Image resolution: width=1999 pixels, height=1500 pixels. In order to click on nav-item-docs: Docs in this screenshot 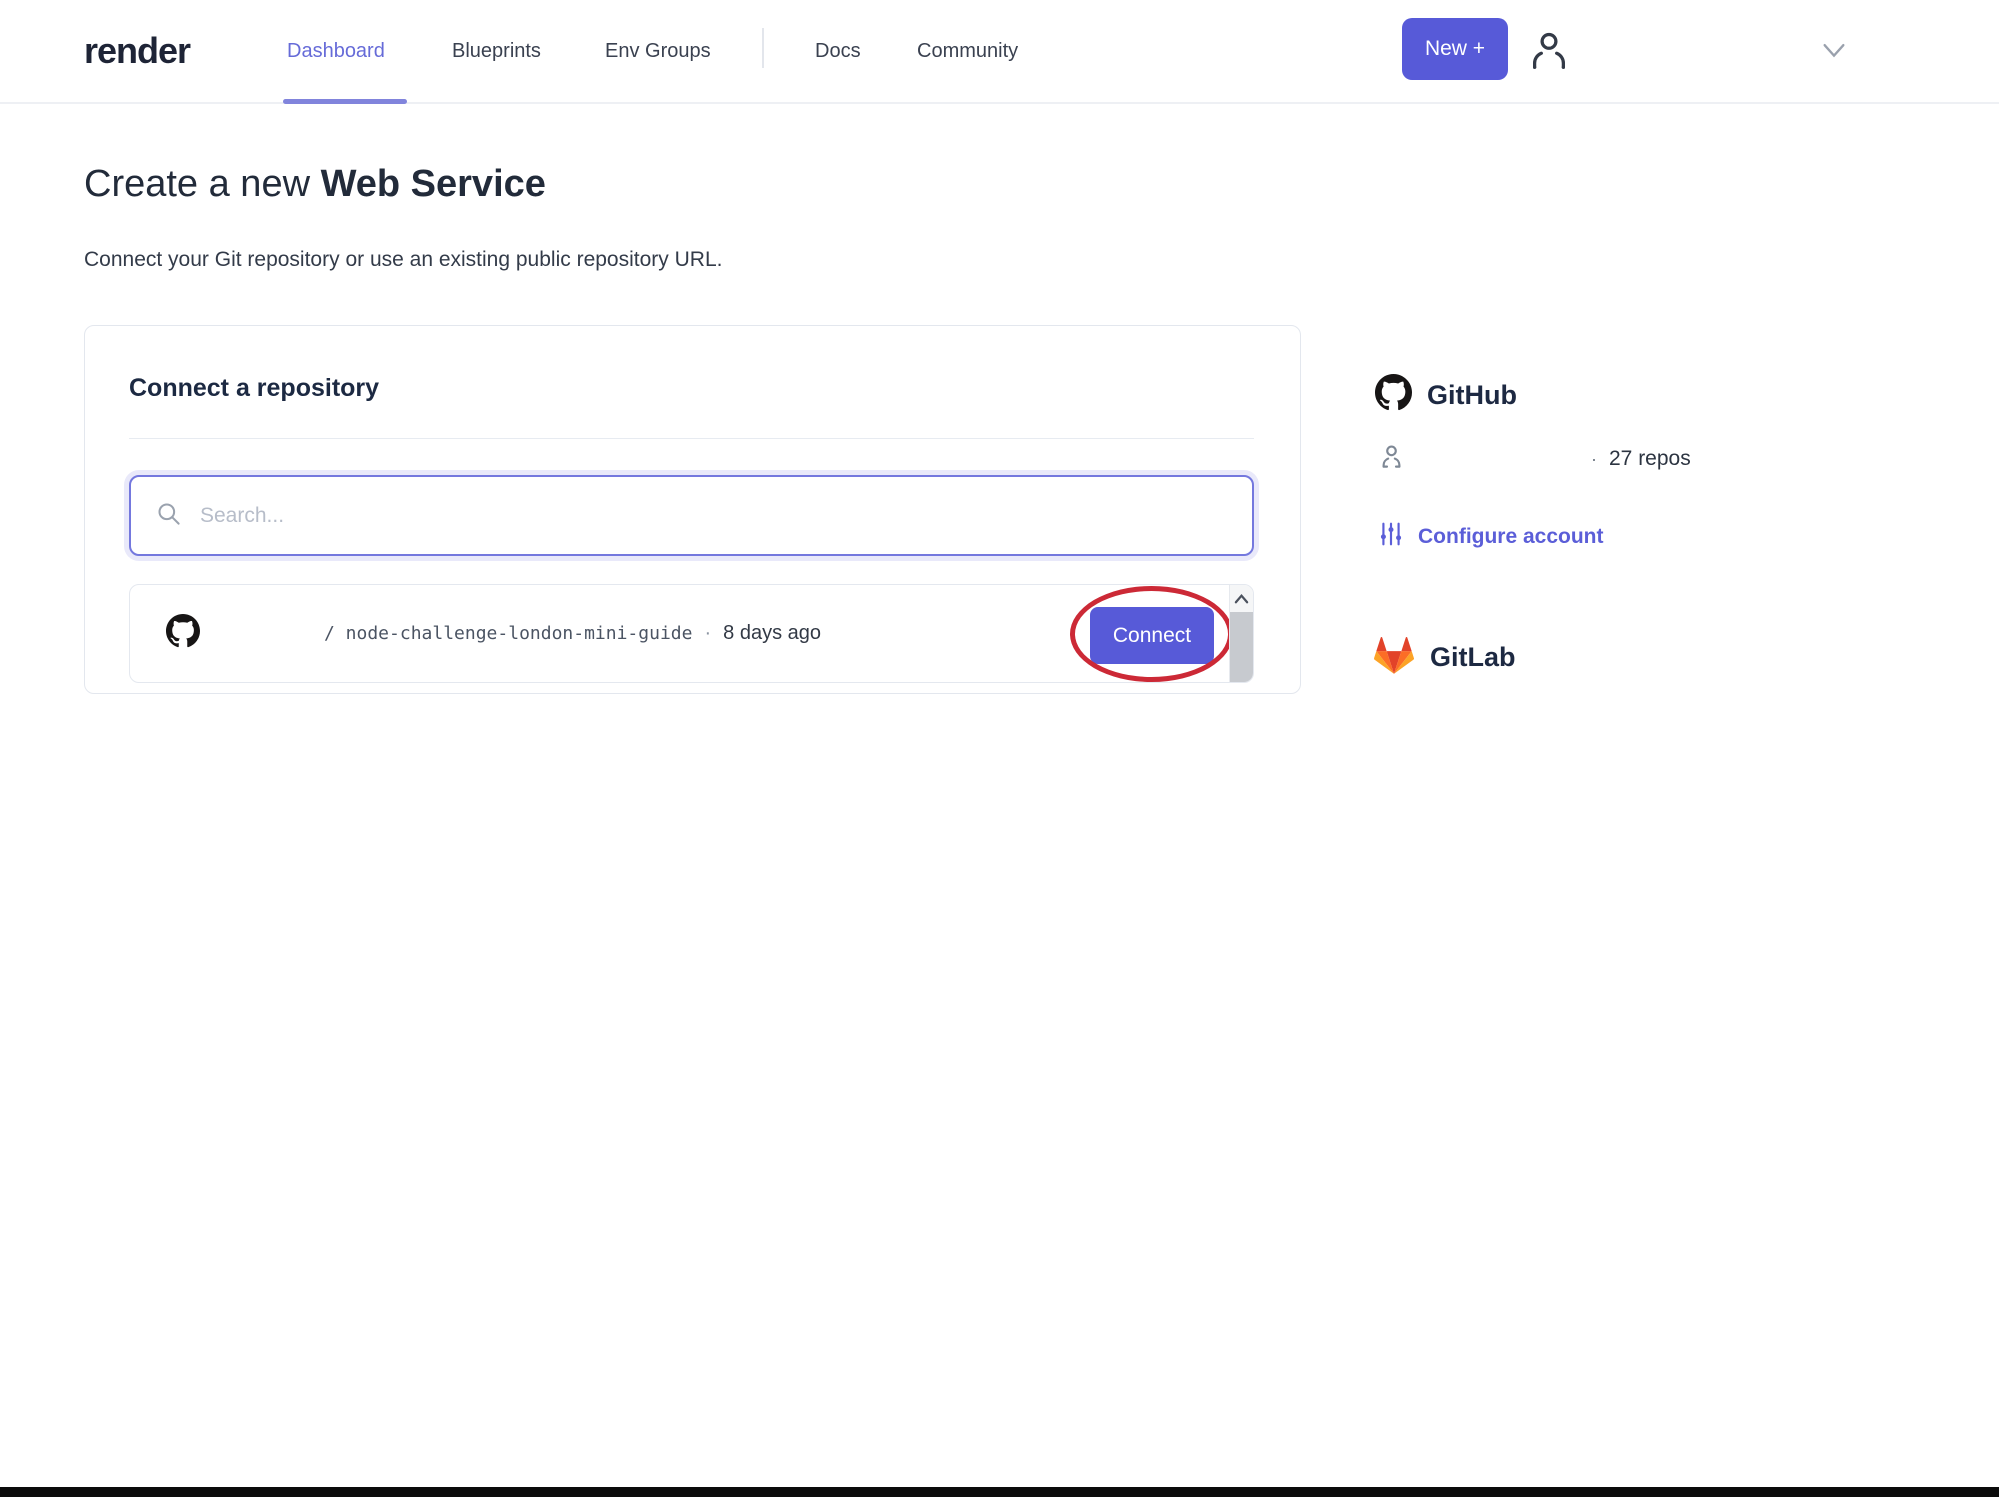, I will do `click(838, 51)`.